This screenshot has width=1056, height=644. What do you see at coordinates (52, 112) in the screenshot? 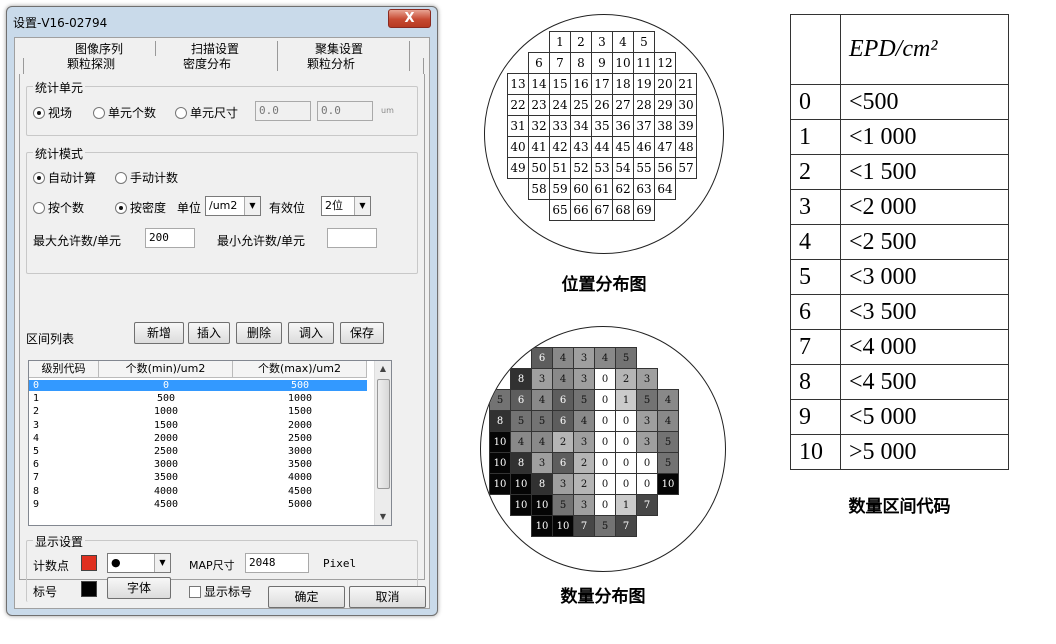
I see `radio-field: 视场` at bounding box center [52, 112].